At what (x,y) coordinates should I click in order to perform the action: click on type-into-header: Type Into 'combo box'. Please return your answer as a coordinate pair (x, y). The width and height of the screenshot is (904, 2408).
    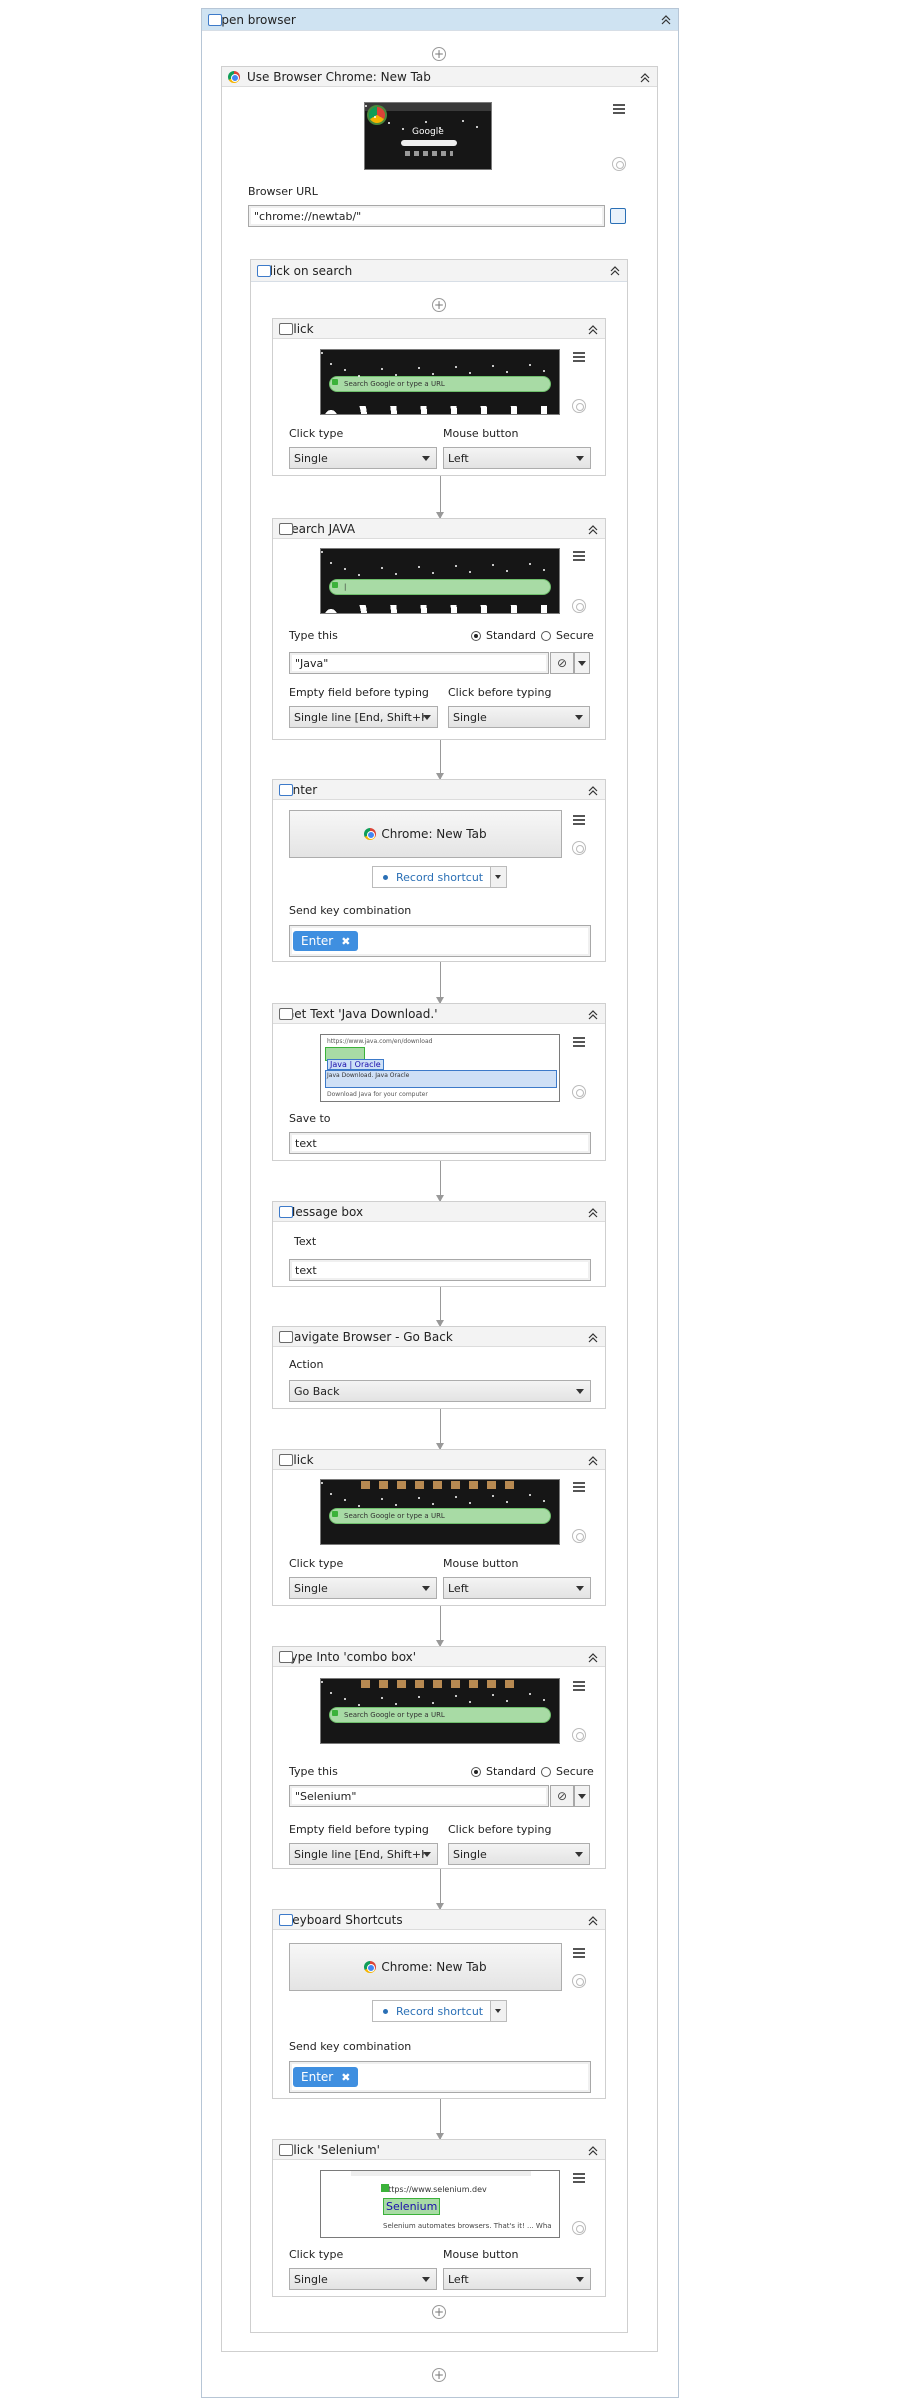
    Looking at the image, I should click on (439, 1657).